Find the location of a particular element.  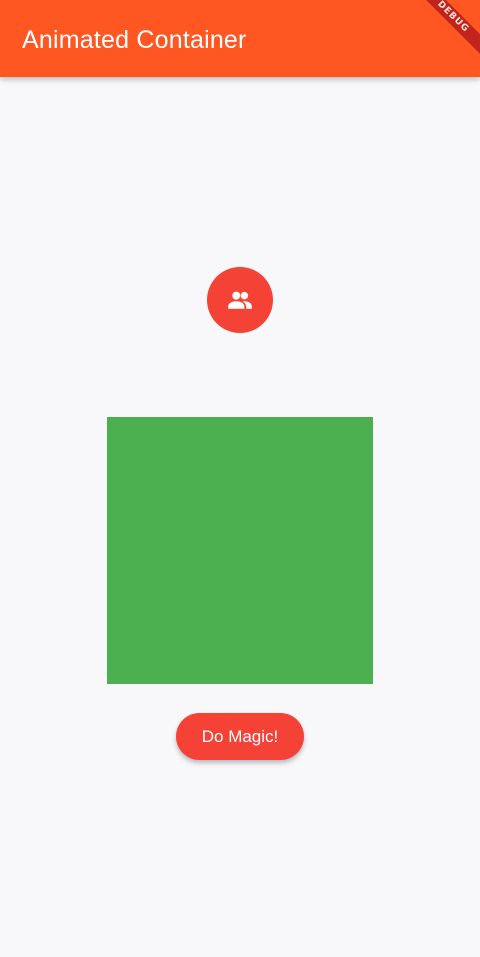

people-icon-avatar is located at coordinates (240, 300).